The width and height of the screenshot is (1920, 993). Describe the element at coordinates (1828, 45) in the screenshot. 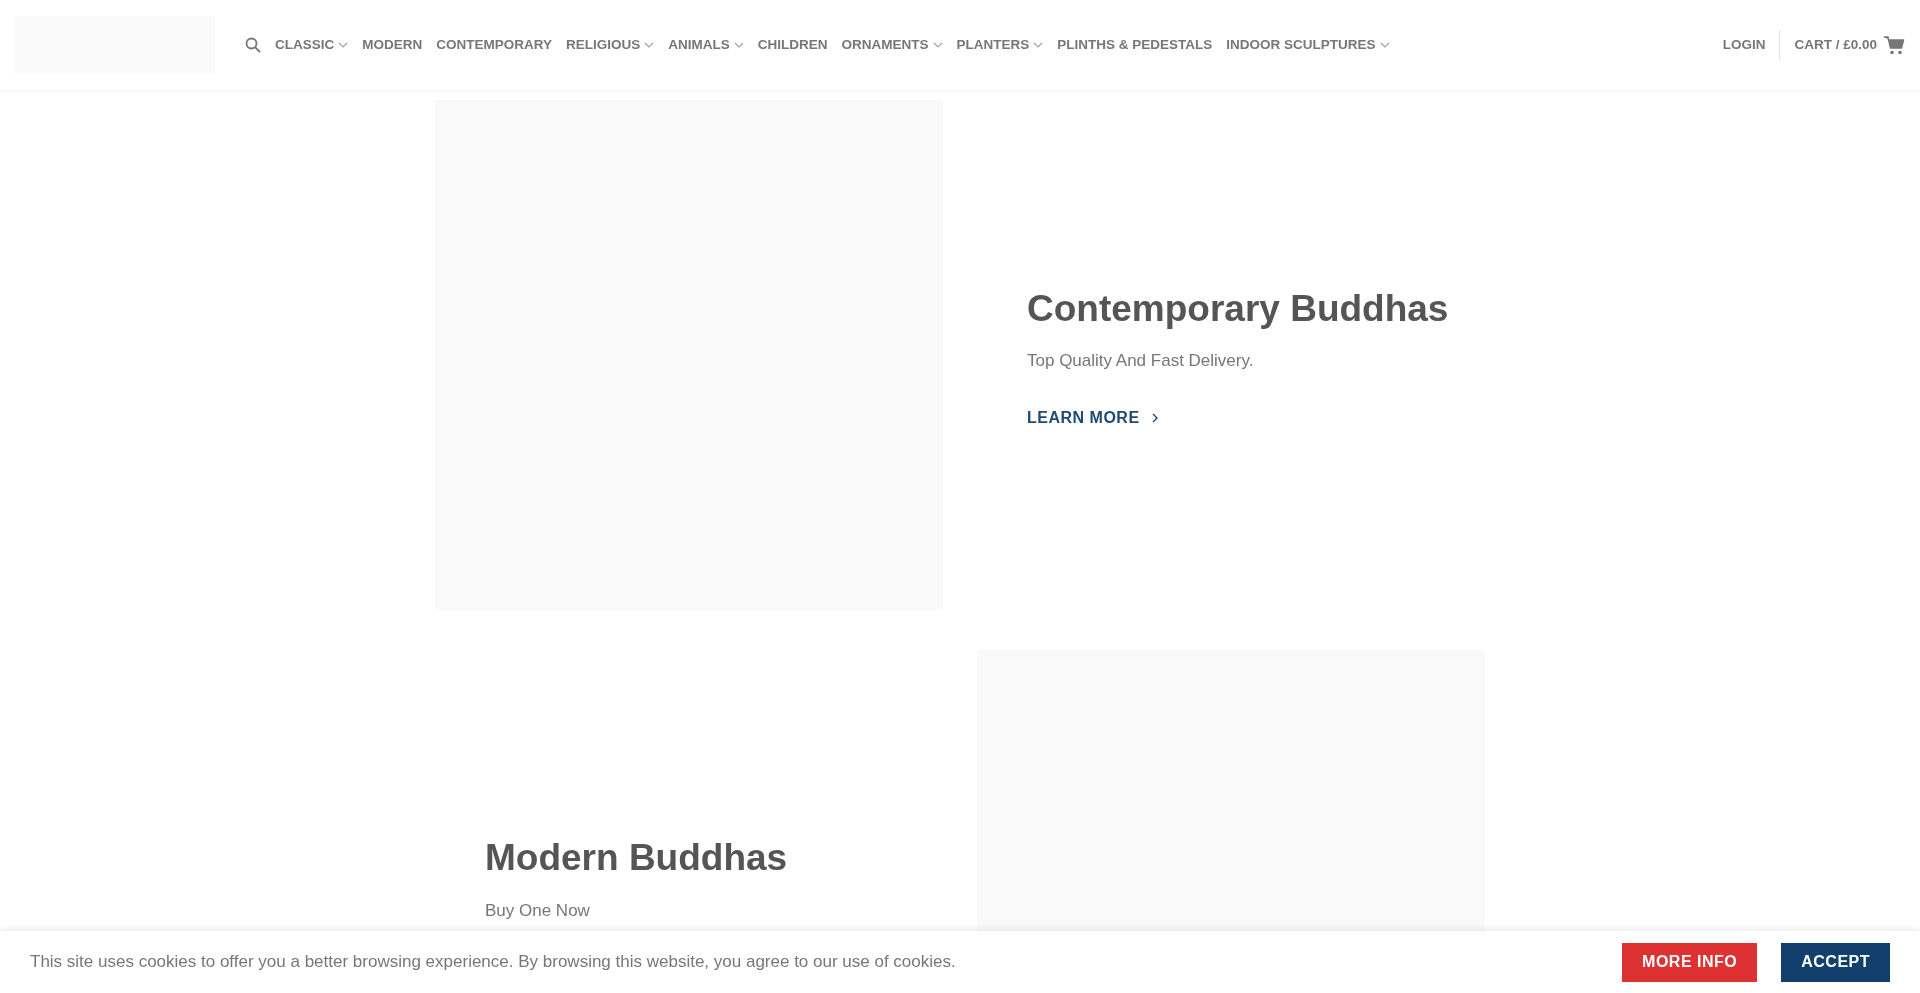

I see `cart-link: CART / £0.00` at that location.